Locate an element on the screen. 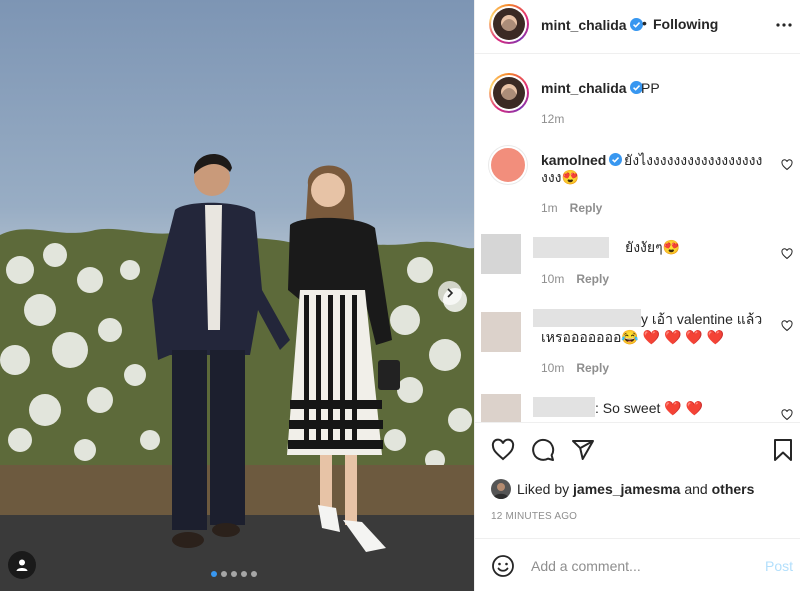 Image resolution: width=800 pixels, height=591 pixels. comment-text: : So sweet ❤️ ❤️ is located at coordinates (649, 408).